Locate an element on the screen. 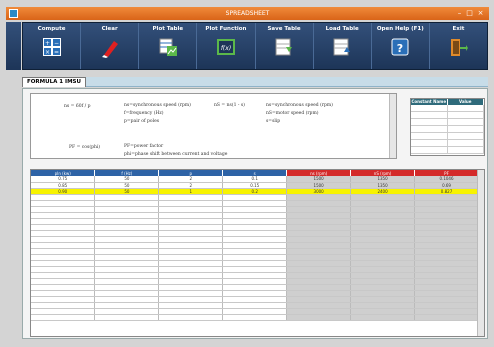 The image size is (494, 347). save-table-icon is located at coordinates (284, 47).